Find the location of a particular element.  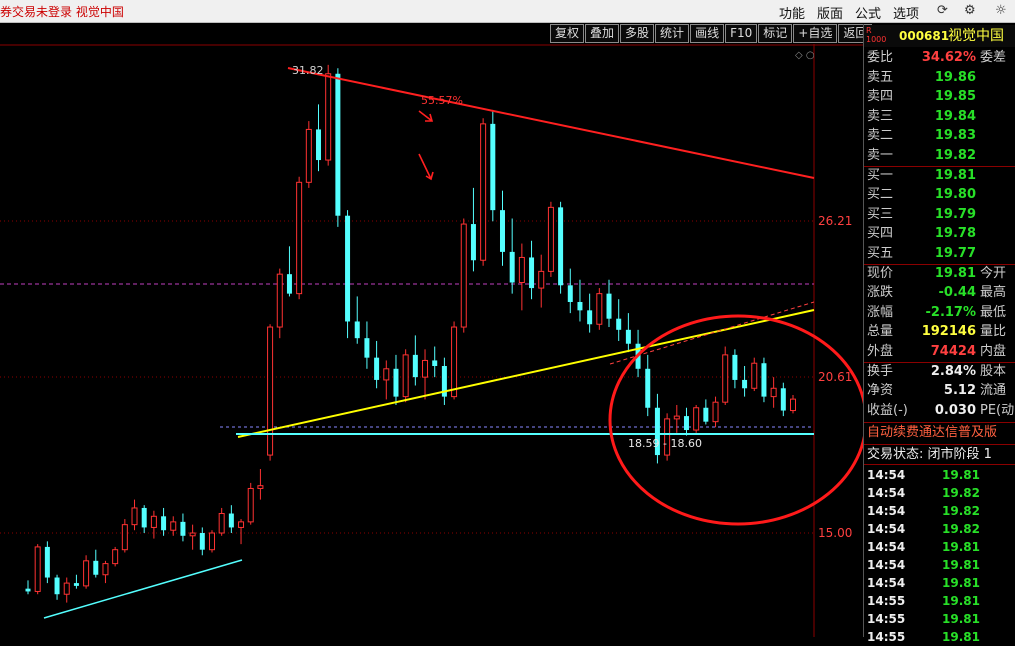

refresh-icon: ⟳ is located at coordinates (942, 10).